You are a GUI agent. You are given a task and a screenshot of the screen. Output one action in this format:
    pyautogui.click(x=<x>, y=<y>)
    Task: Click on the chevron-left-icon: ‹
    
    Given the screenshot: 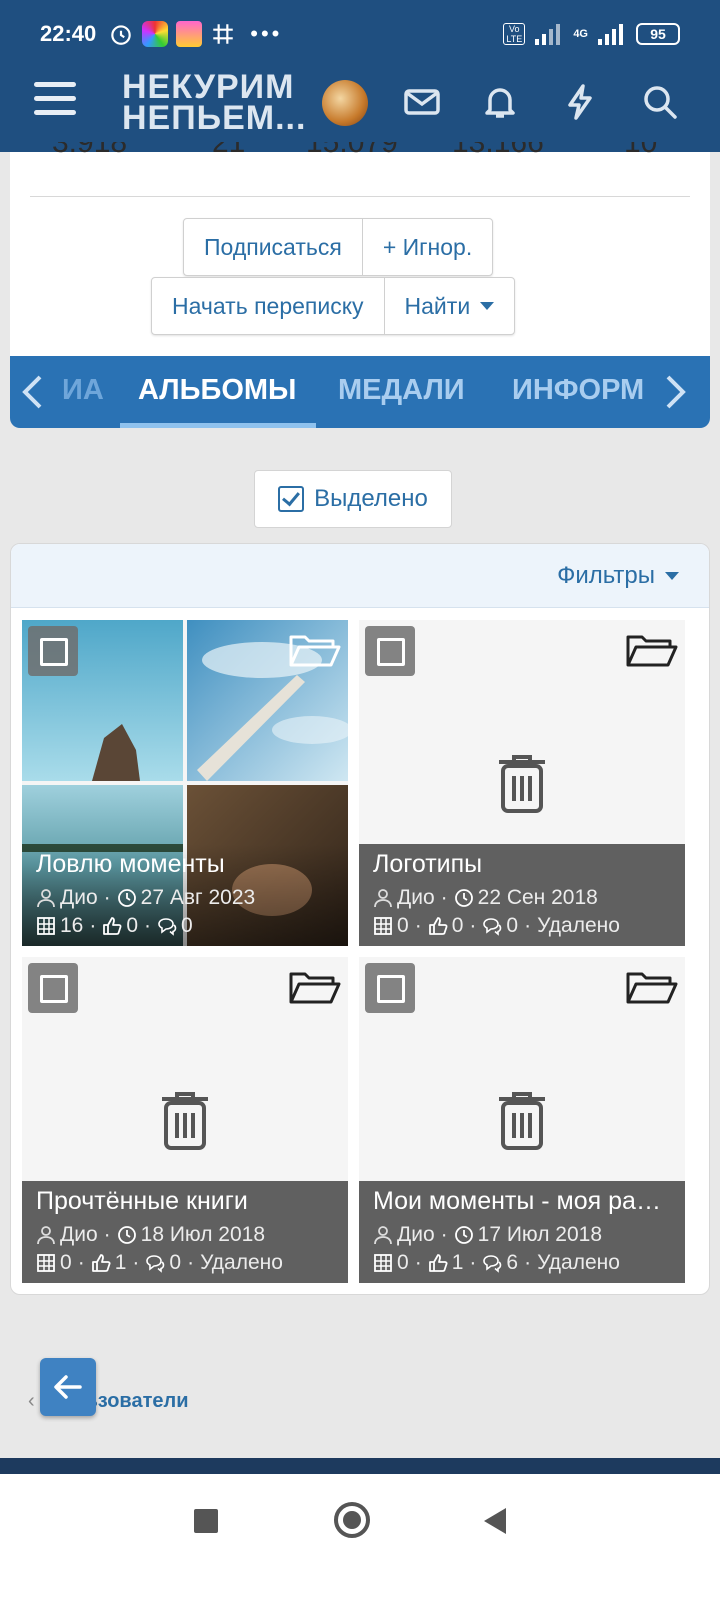 What is the action you would take?
    pyautogui.click(x=31, y=1401)
    